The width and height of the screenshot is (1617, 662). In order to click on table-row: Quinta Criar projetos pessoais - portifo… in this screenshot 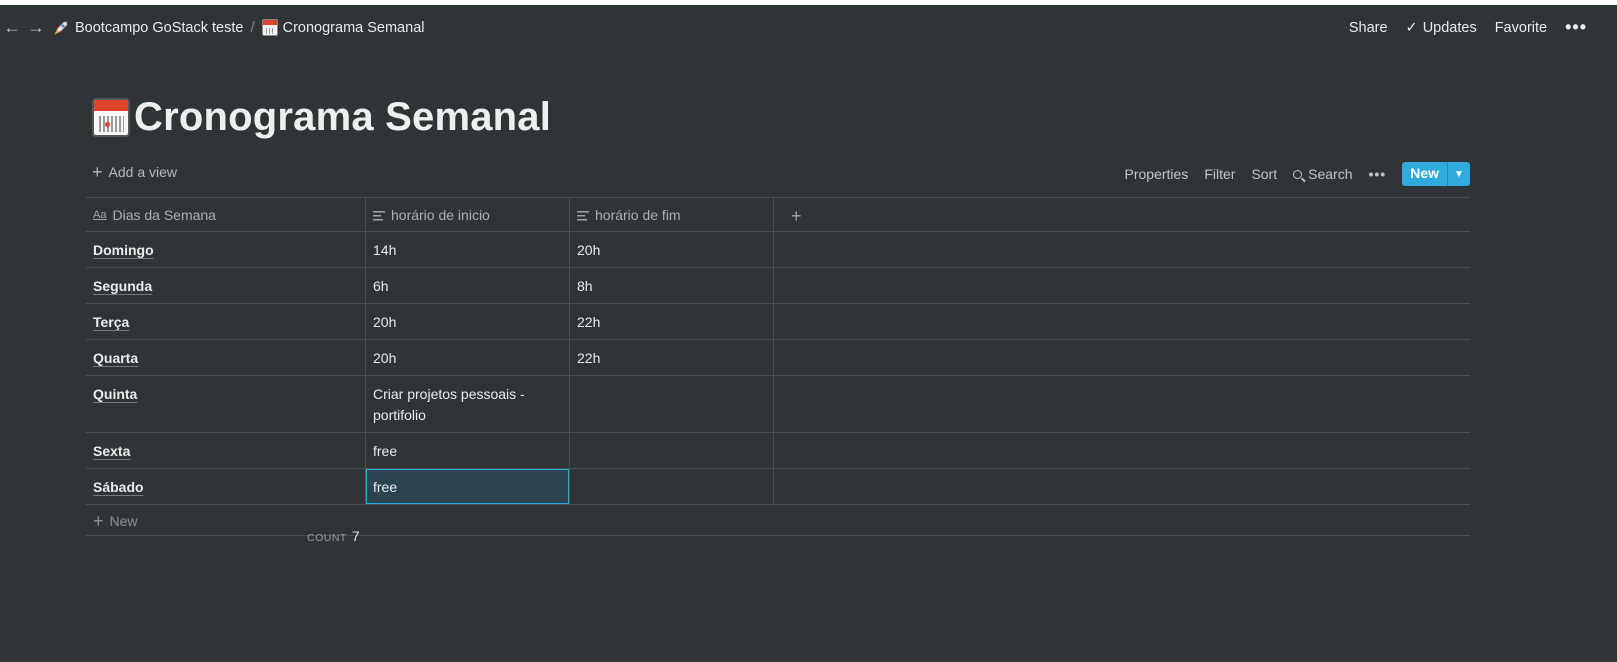, I will do `click(778, 404)`.